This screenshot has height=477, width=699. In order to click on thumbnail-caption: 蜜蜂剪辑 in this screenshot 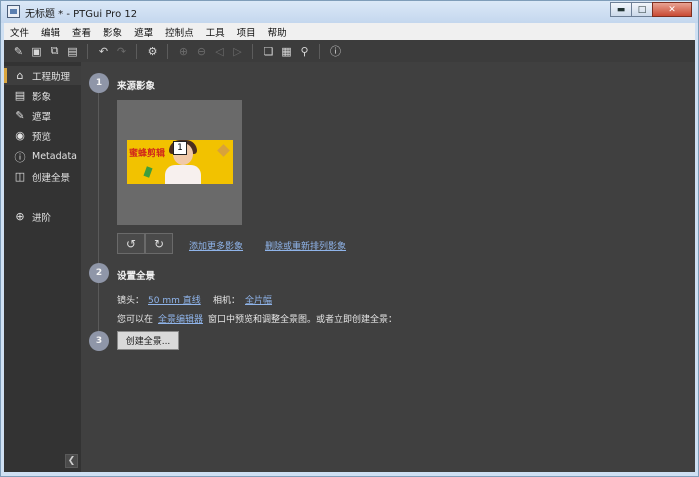, I will do `click(147, 154)`.